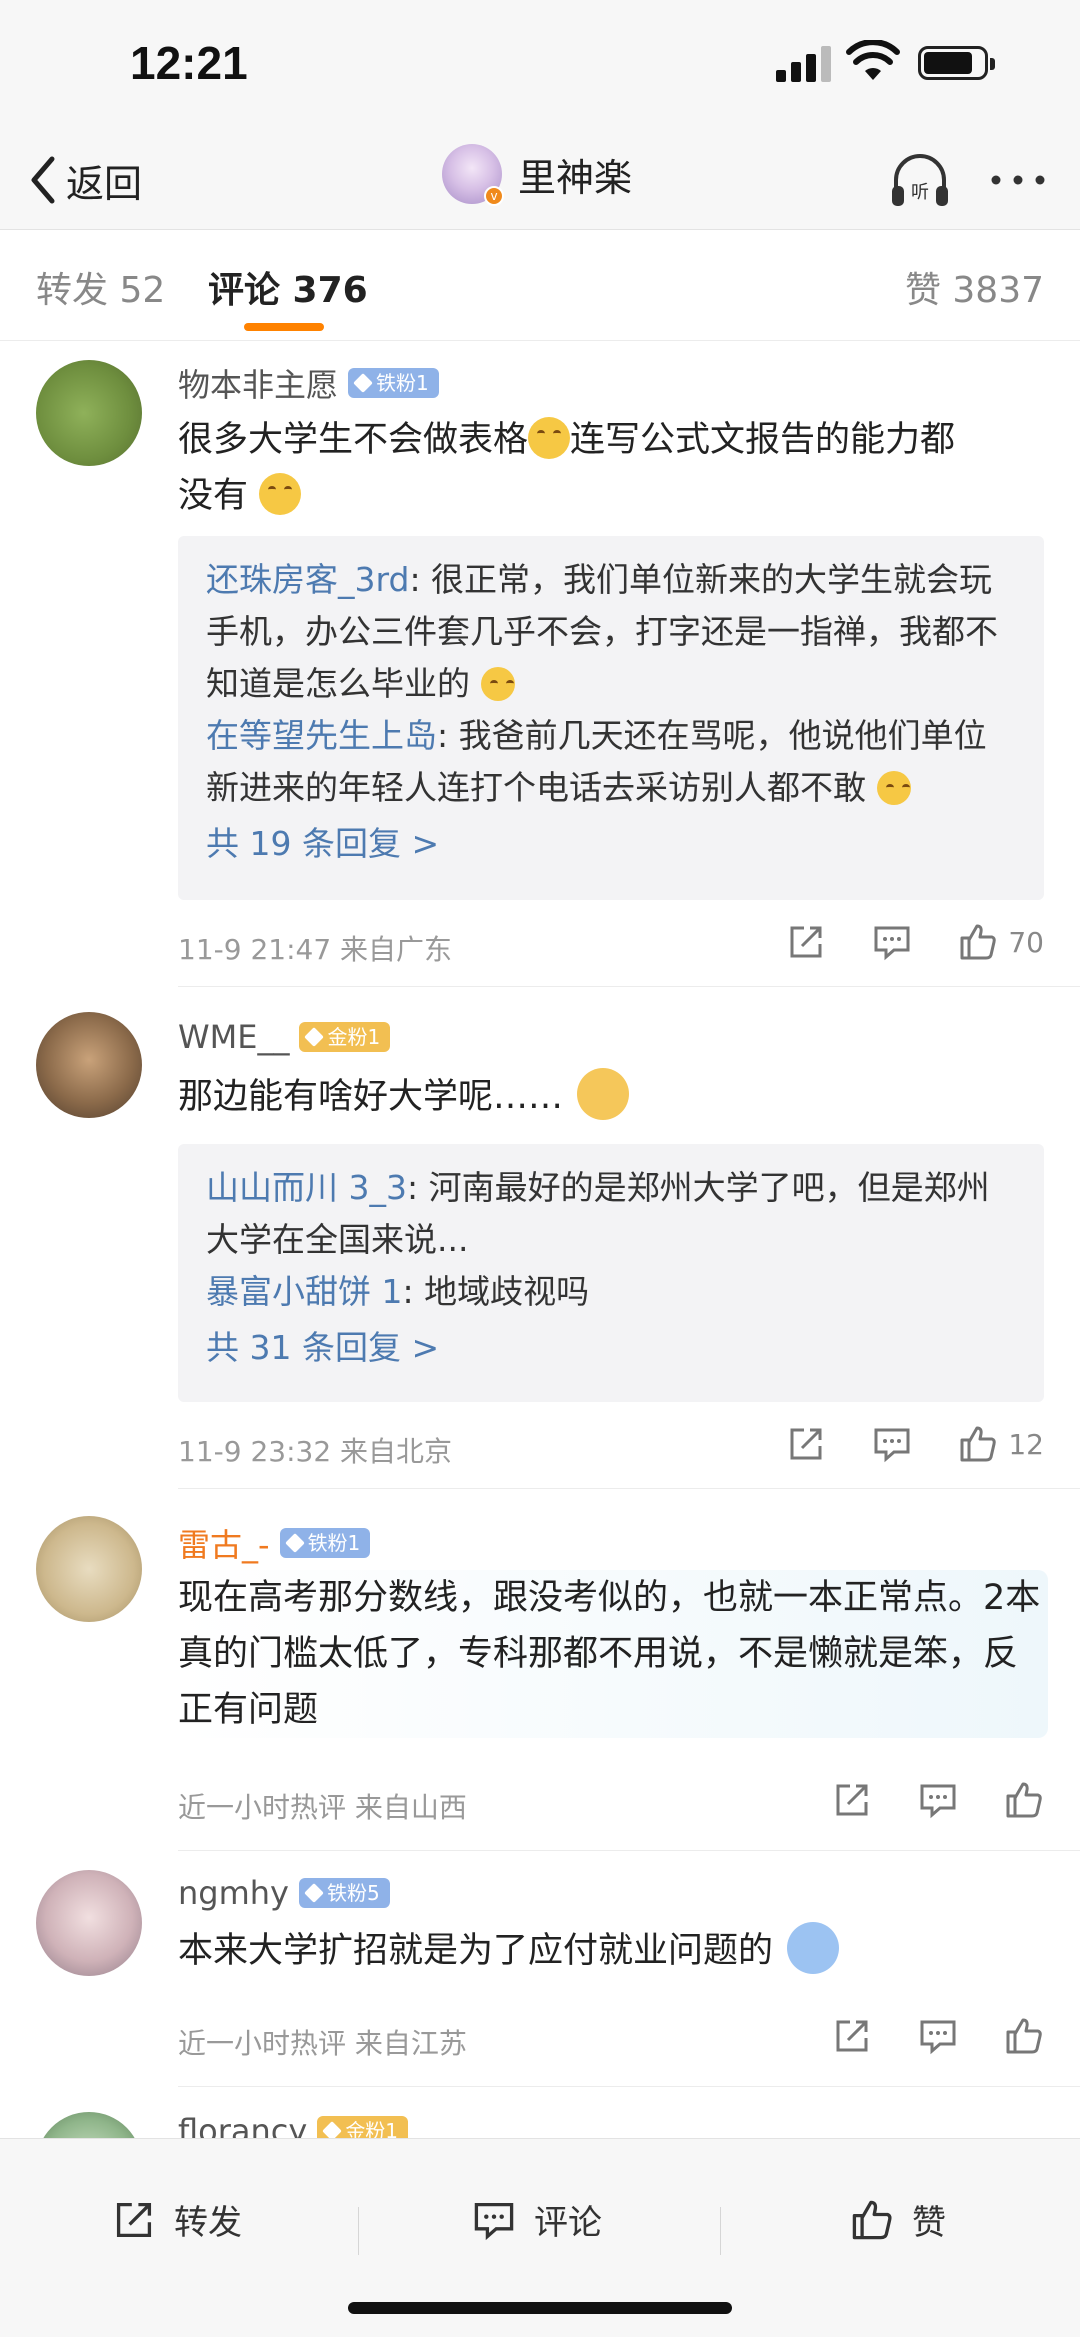  Describe the element at coordinates (213, 496) in the screenshot. I see `comment-text-part: 没有` at that location.